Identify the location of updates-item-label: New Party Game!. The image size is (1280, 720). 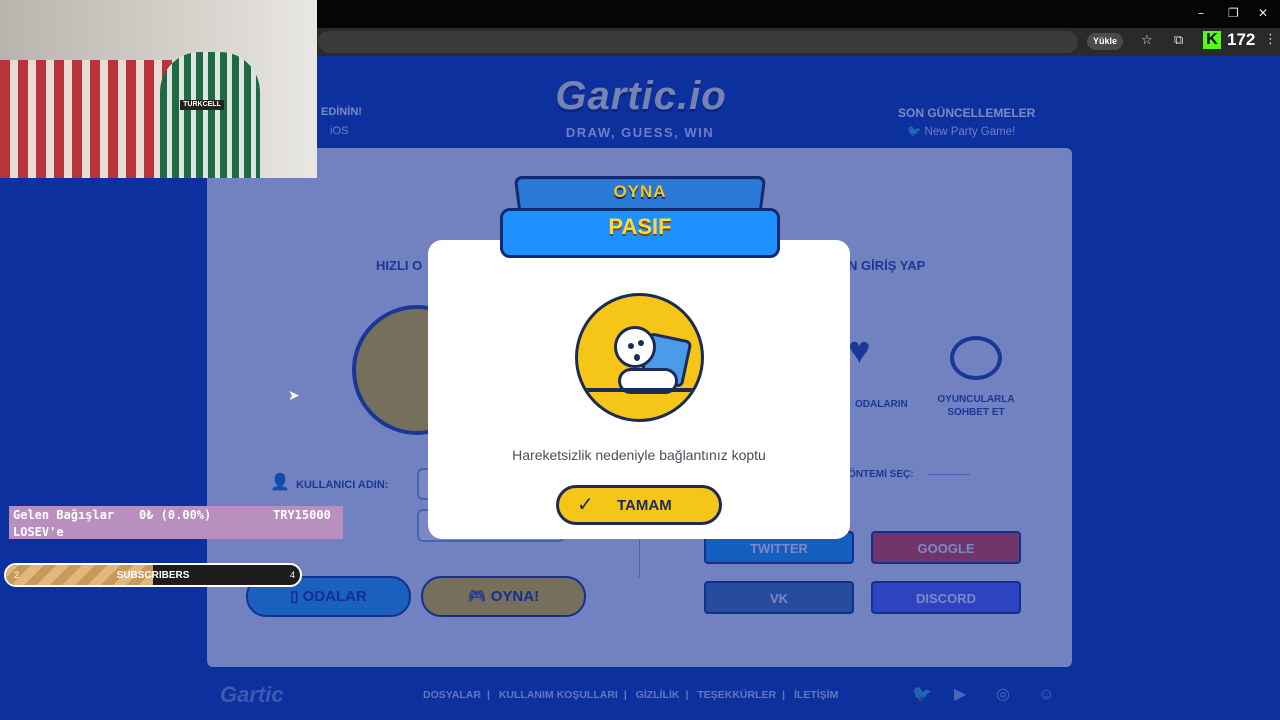
(970, 132).